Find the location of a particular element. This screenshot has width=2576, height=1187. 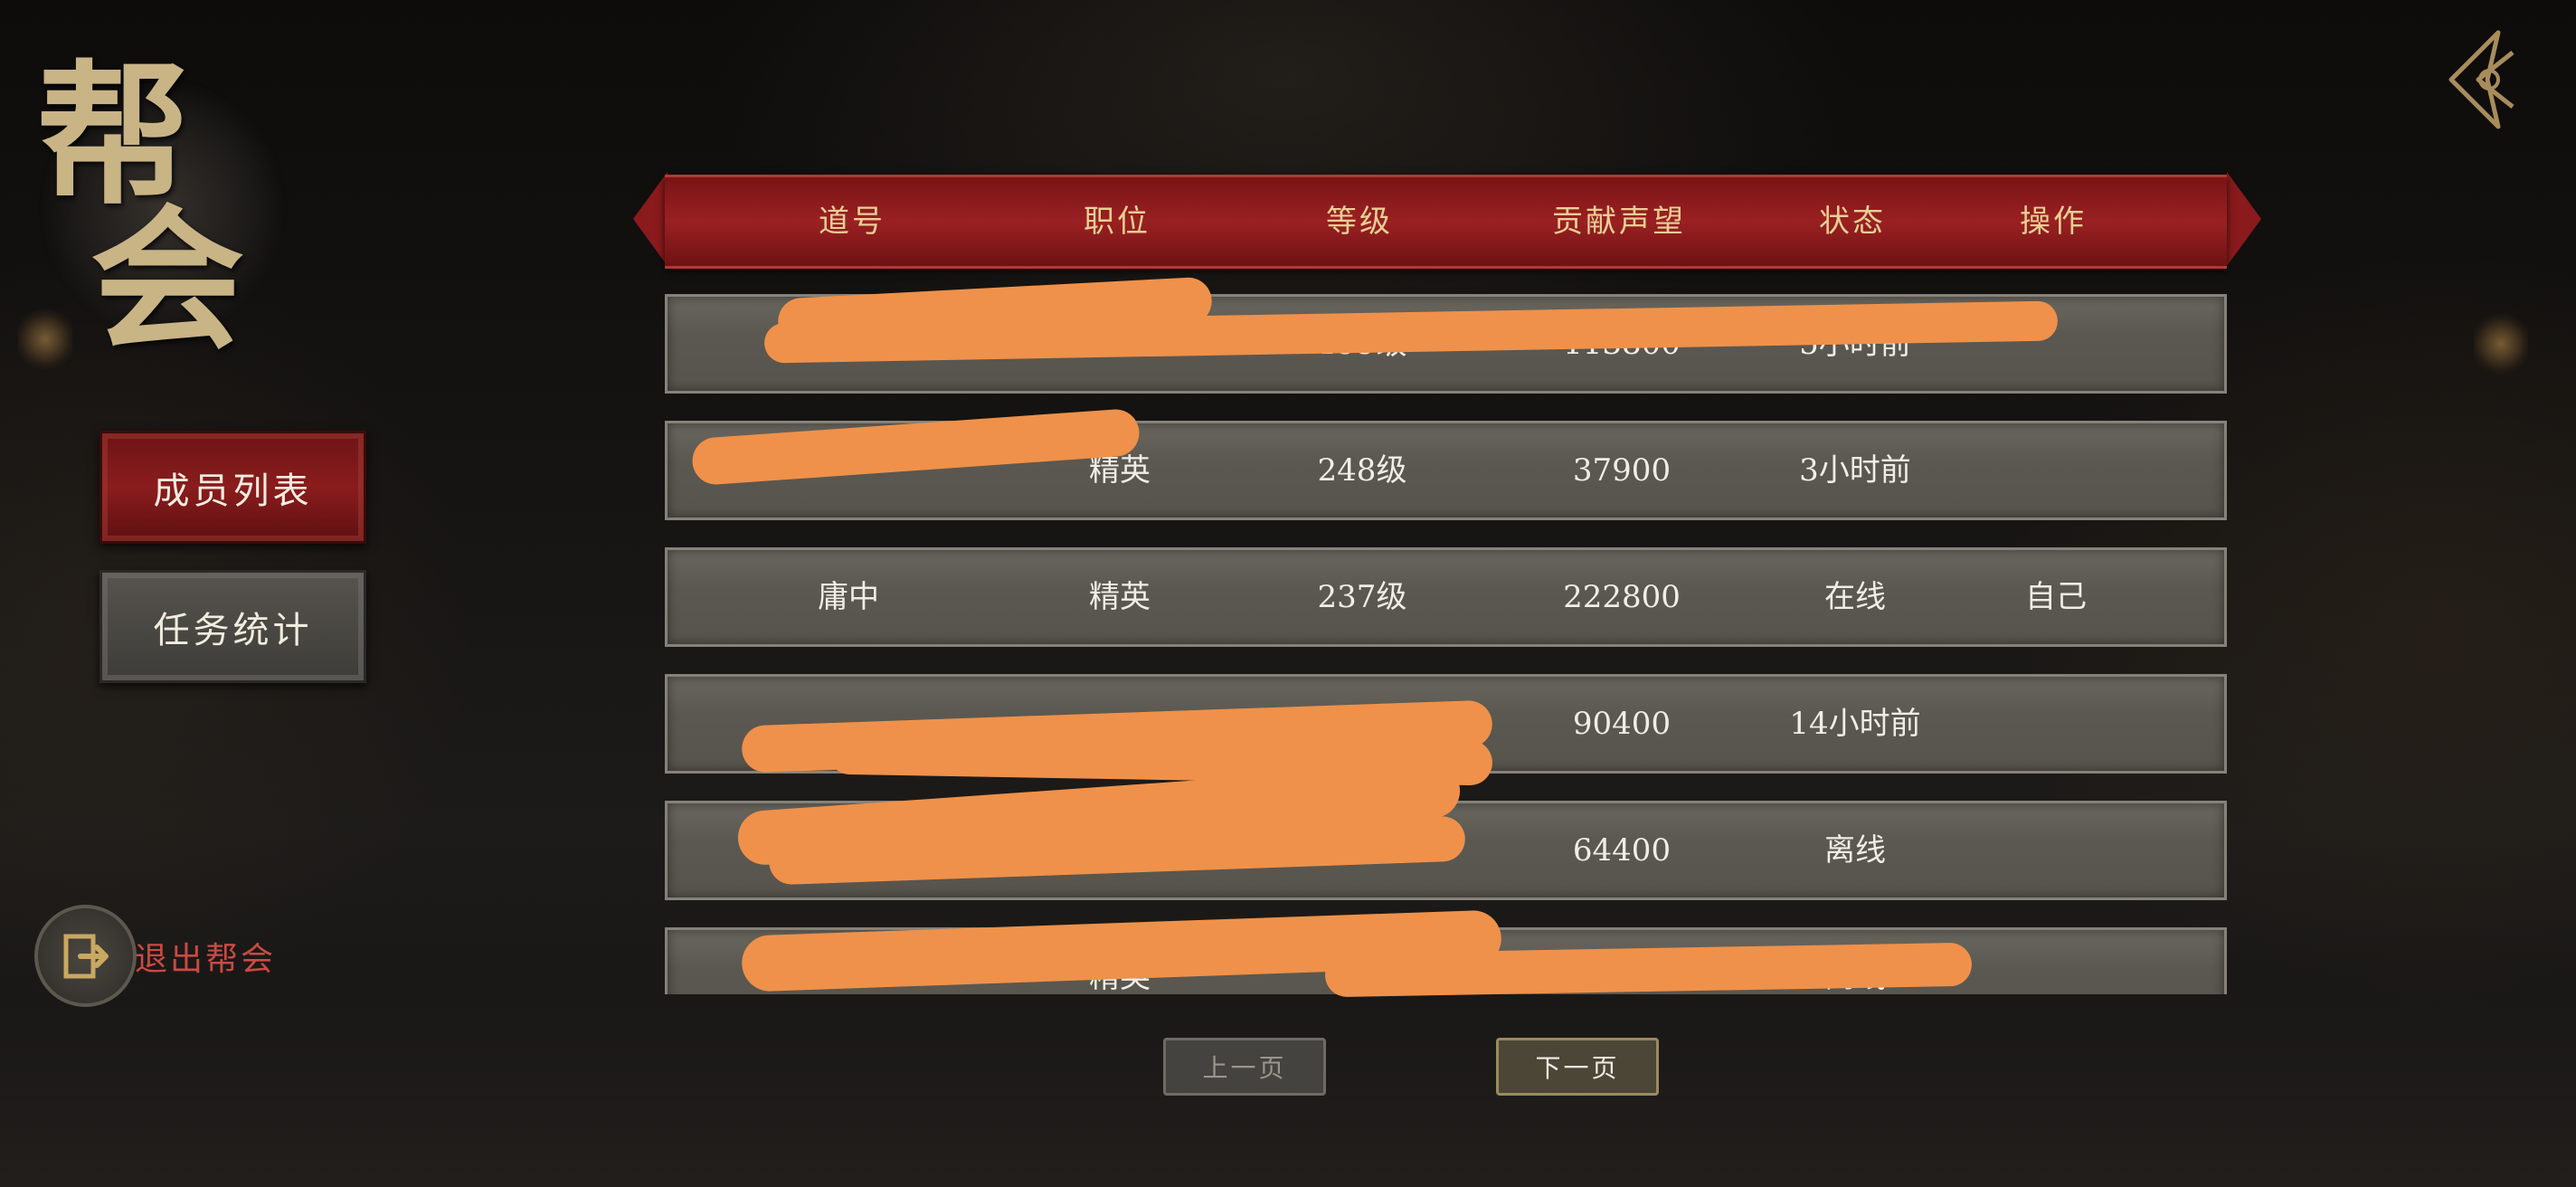

cell-role: 精英 is located at coordinates (1120, 597).